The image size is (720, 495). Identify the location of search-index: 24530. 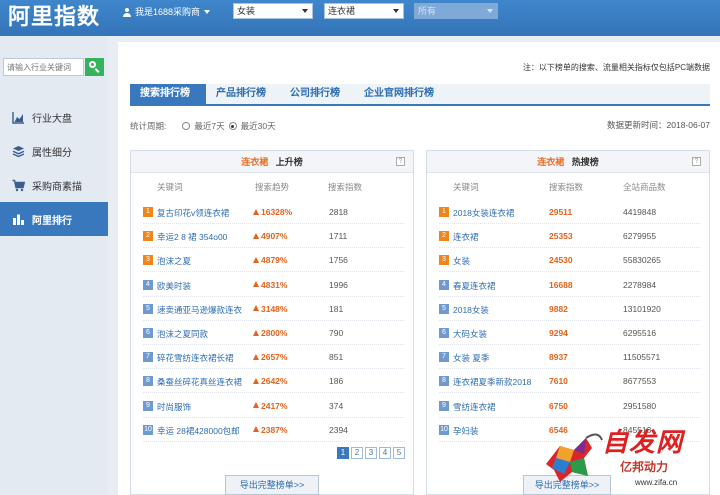
(561, 260).